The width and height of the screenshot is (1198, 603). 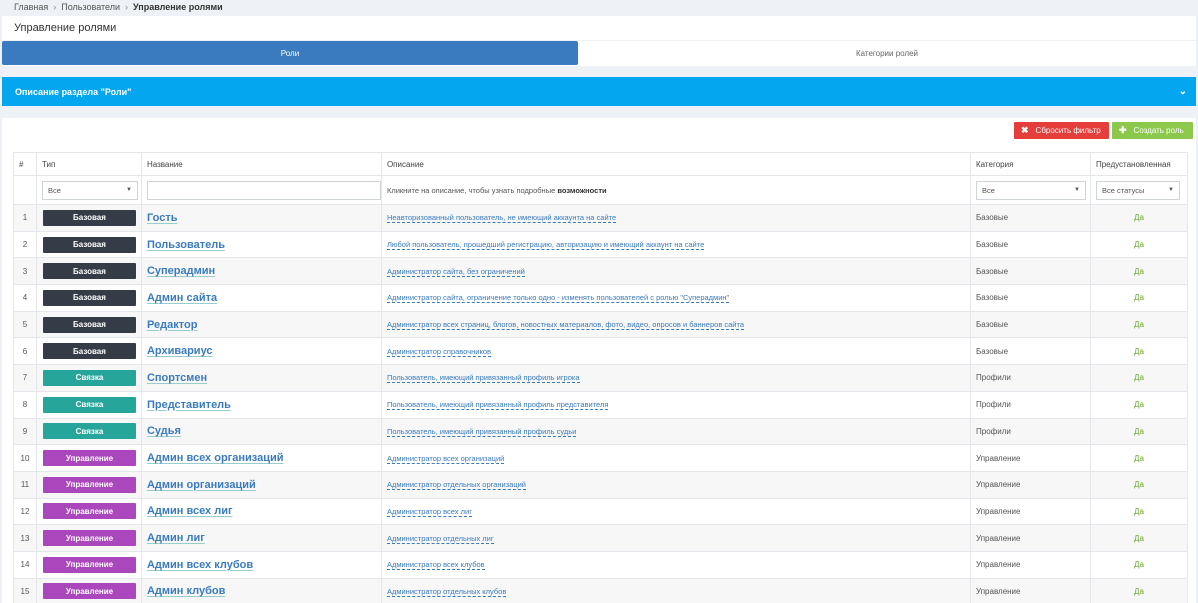 I want to click on row-desc-cell: Администратор отдельных лиг, so click(x=676, y=538).